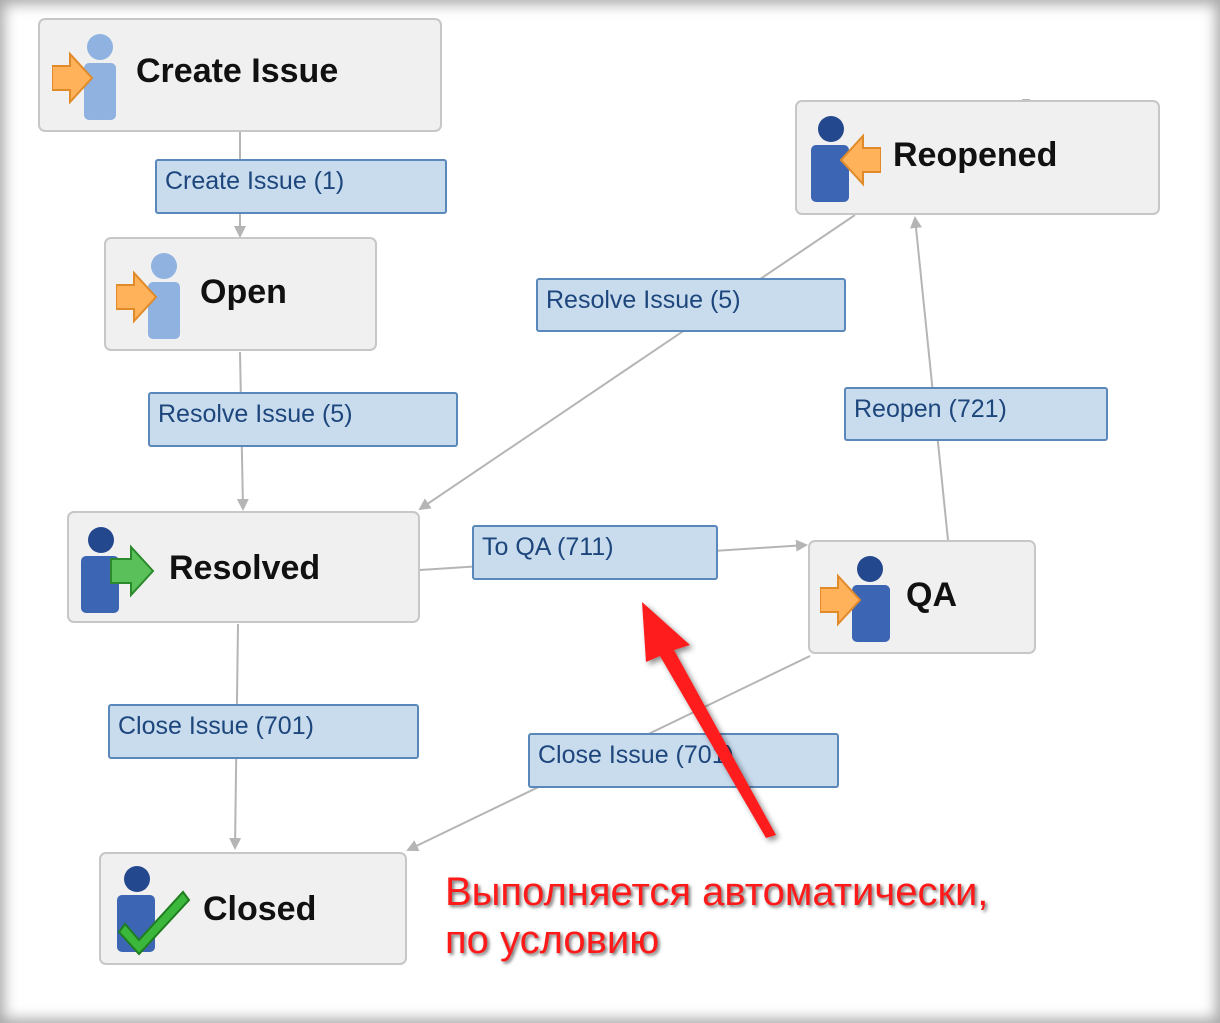 This screenshot has width=1220, height=1023. Describe the element at coordinates (154, 911) in the screenshot. I see `person-check-icon` at that location.